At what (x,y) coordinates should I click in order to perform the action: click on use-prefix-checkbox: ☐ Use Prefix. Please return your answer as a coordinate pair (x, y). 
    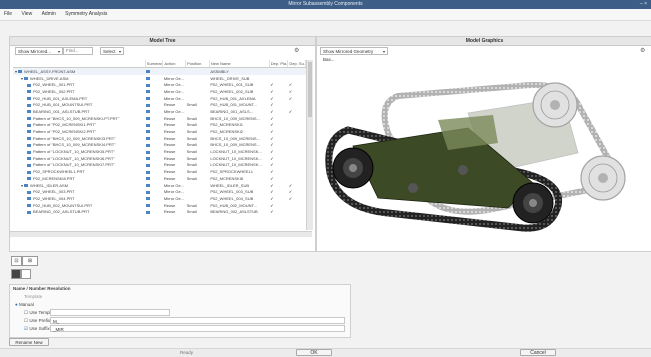
    Looking at the image, I should click on (37, 321).